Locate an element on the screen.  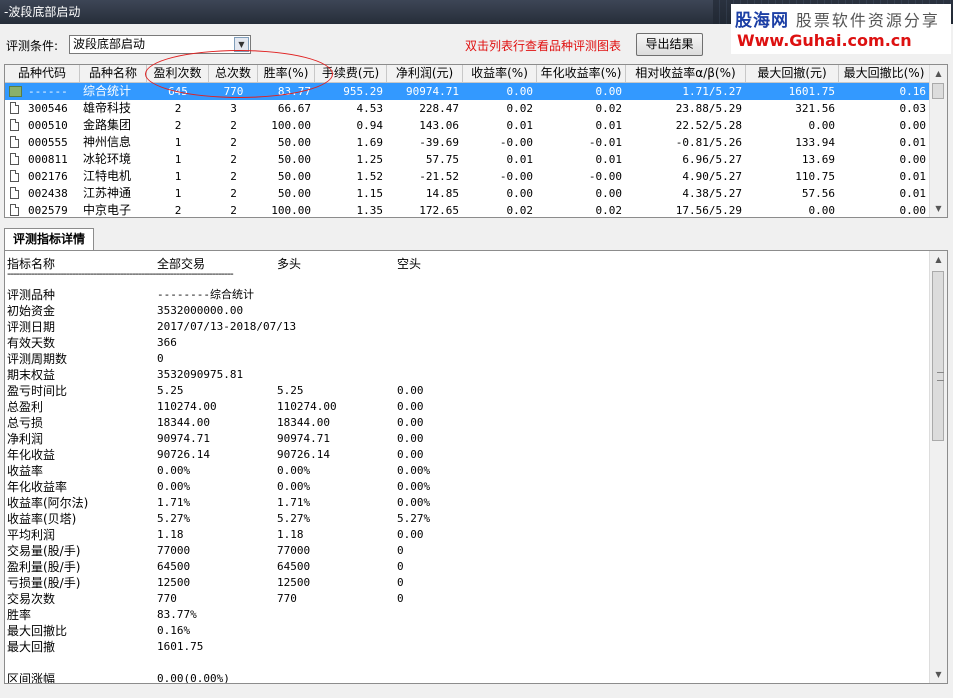
column-header-max-drawdown-ratio: 最大回撤比(%) is located at coordinates (884, 73).